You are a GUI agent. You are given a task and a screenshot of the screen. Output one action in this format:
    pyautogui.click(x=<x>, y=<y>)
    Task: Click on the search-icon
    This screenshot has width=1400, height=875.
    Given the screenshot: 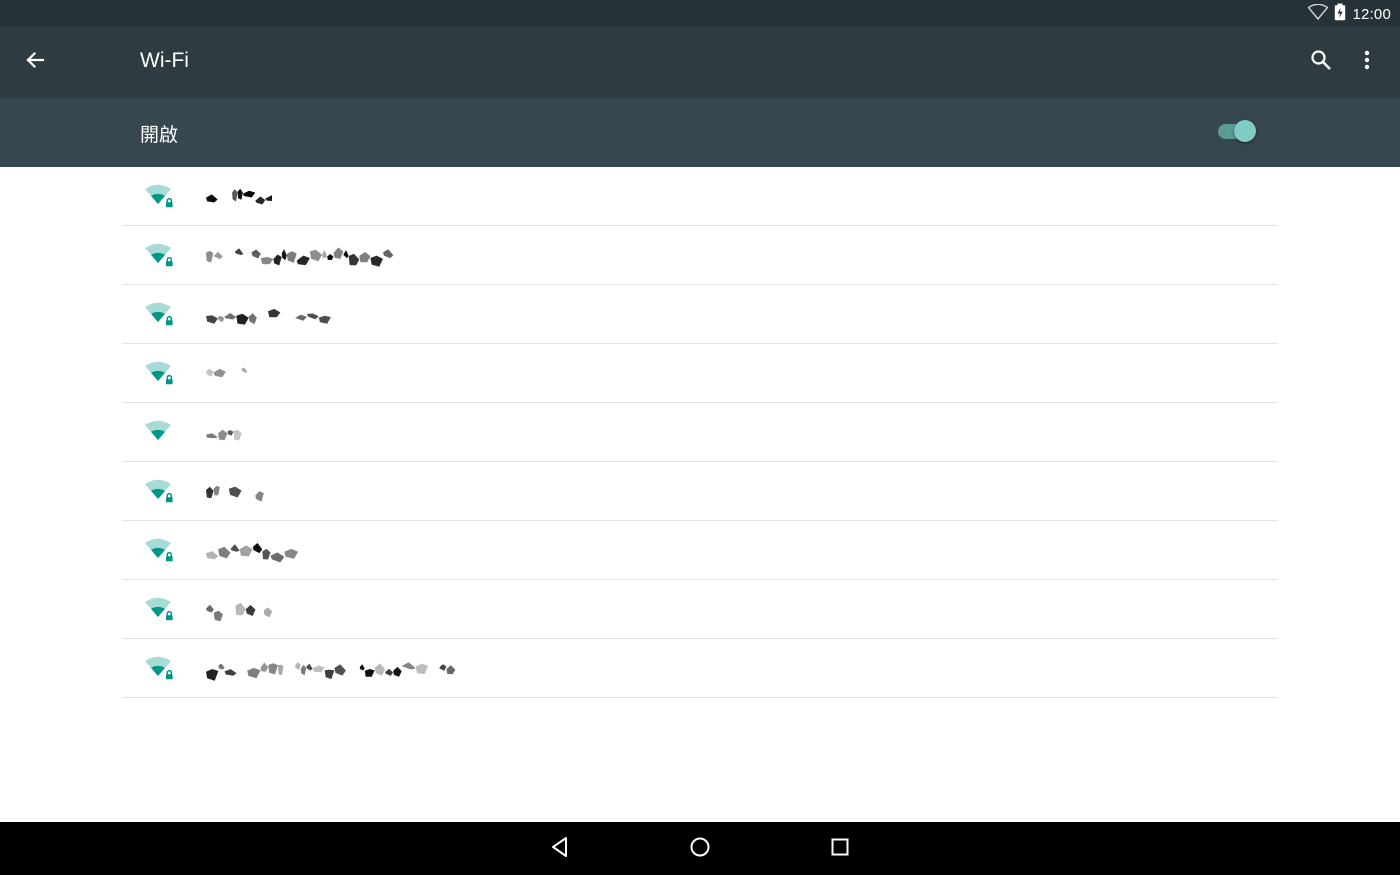 What is the action you would take?
    pyautogui.click(x=1321, y=62)
    